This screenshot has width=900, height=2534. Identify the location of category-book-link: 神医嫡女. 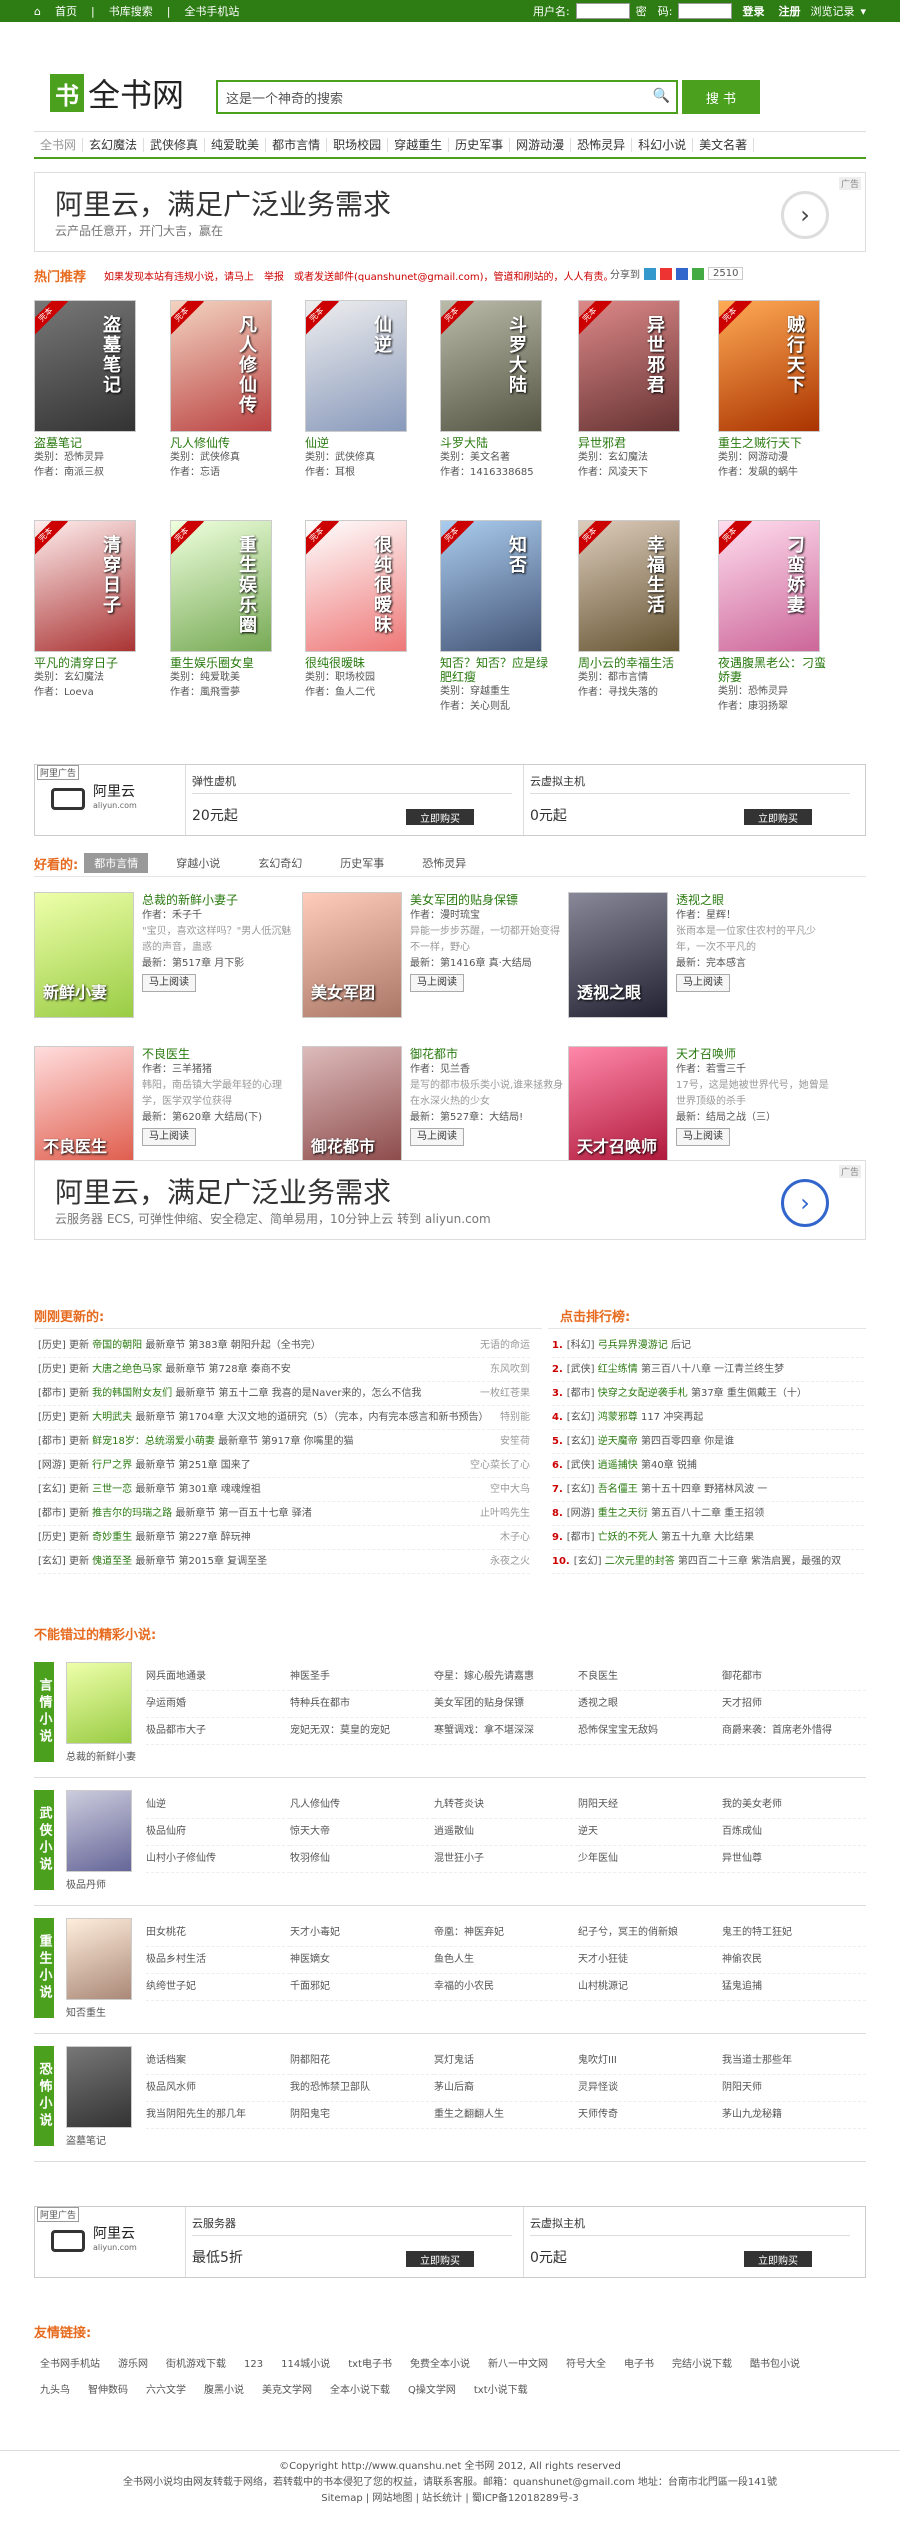
(362, 1960).